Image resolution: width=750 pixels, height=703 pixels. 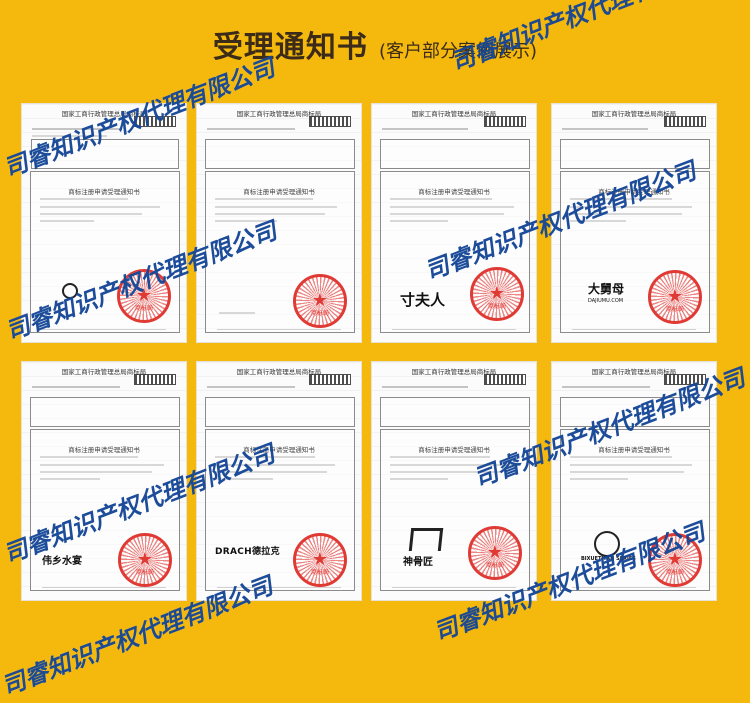 I want to click on page-title: 受理通知书, so click(x=290, y=47).